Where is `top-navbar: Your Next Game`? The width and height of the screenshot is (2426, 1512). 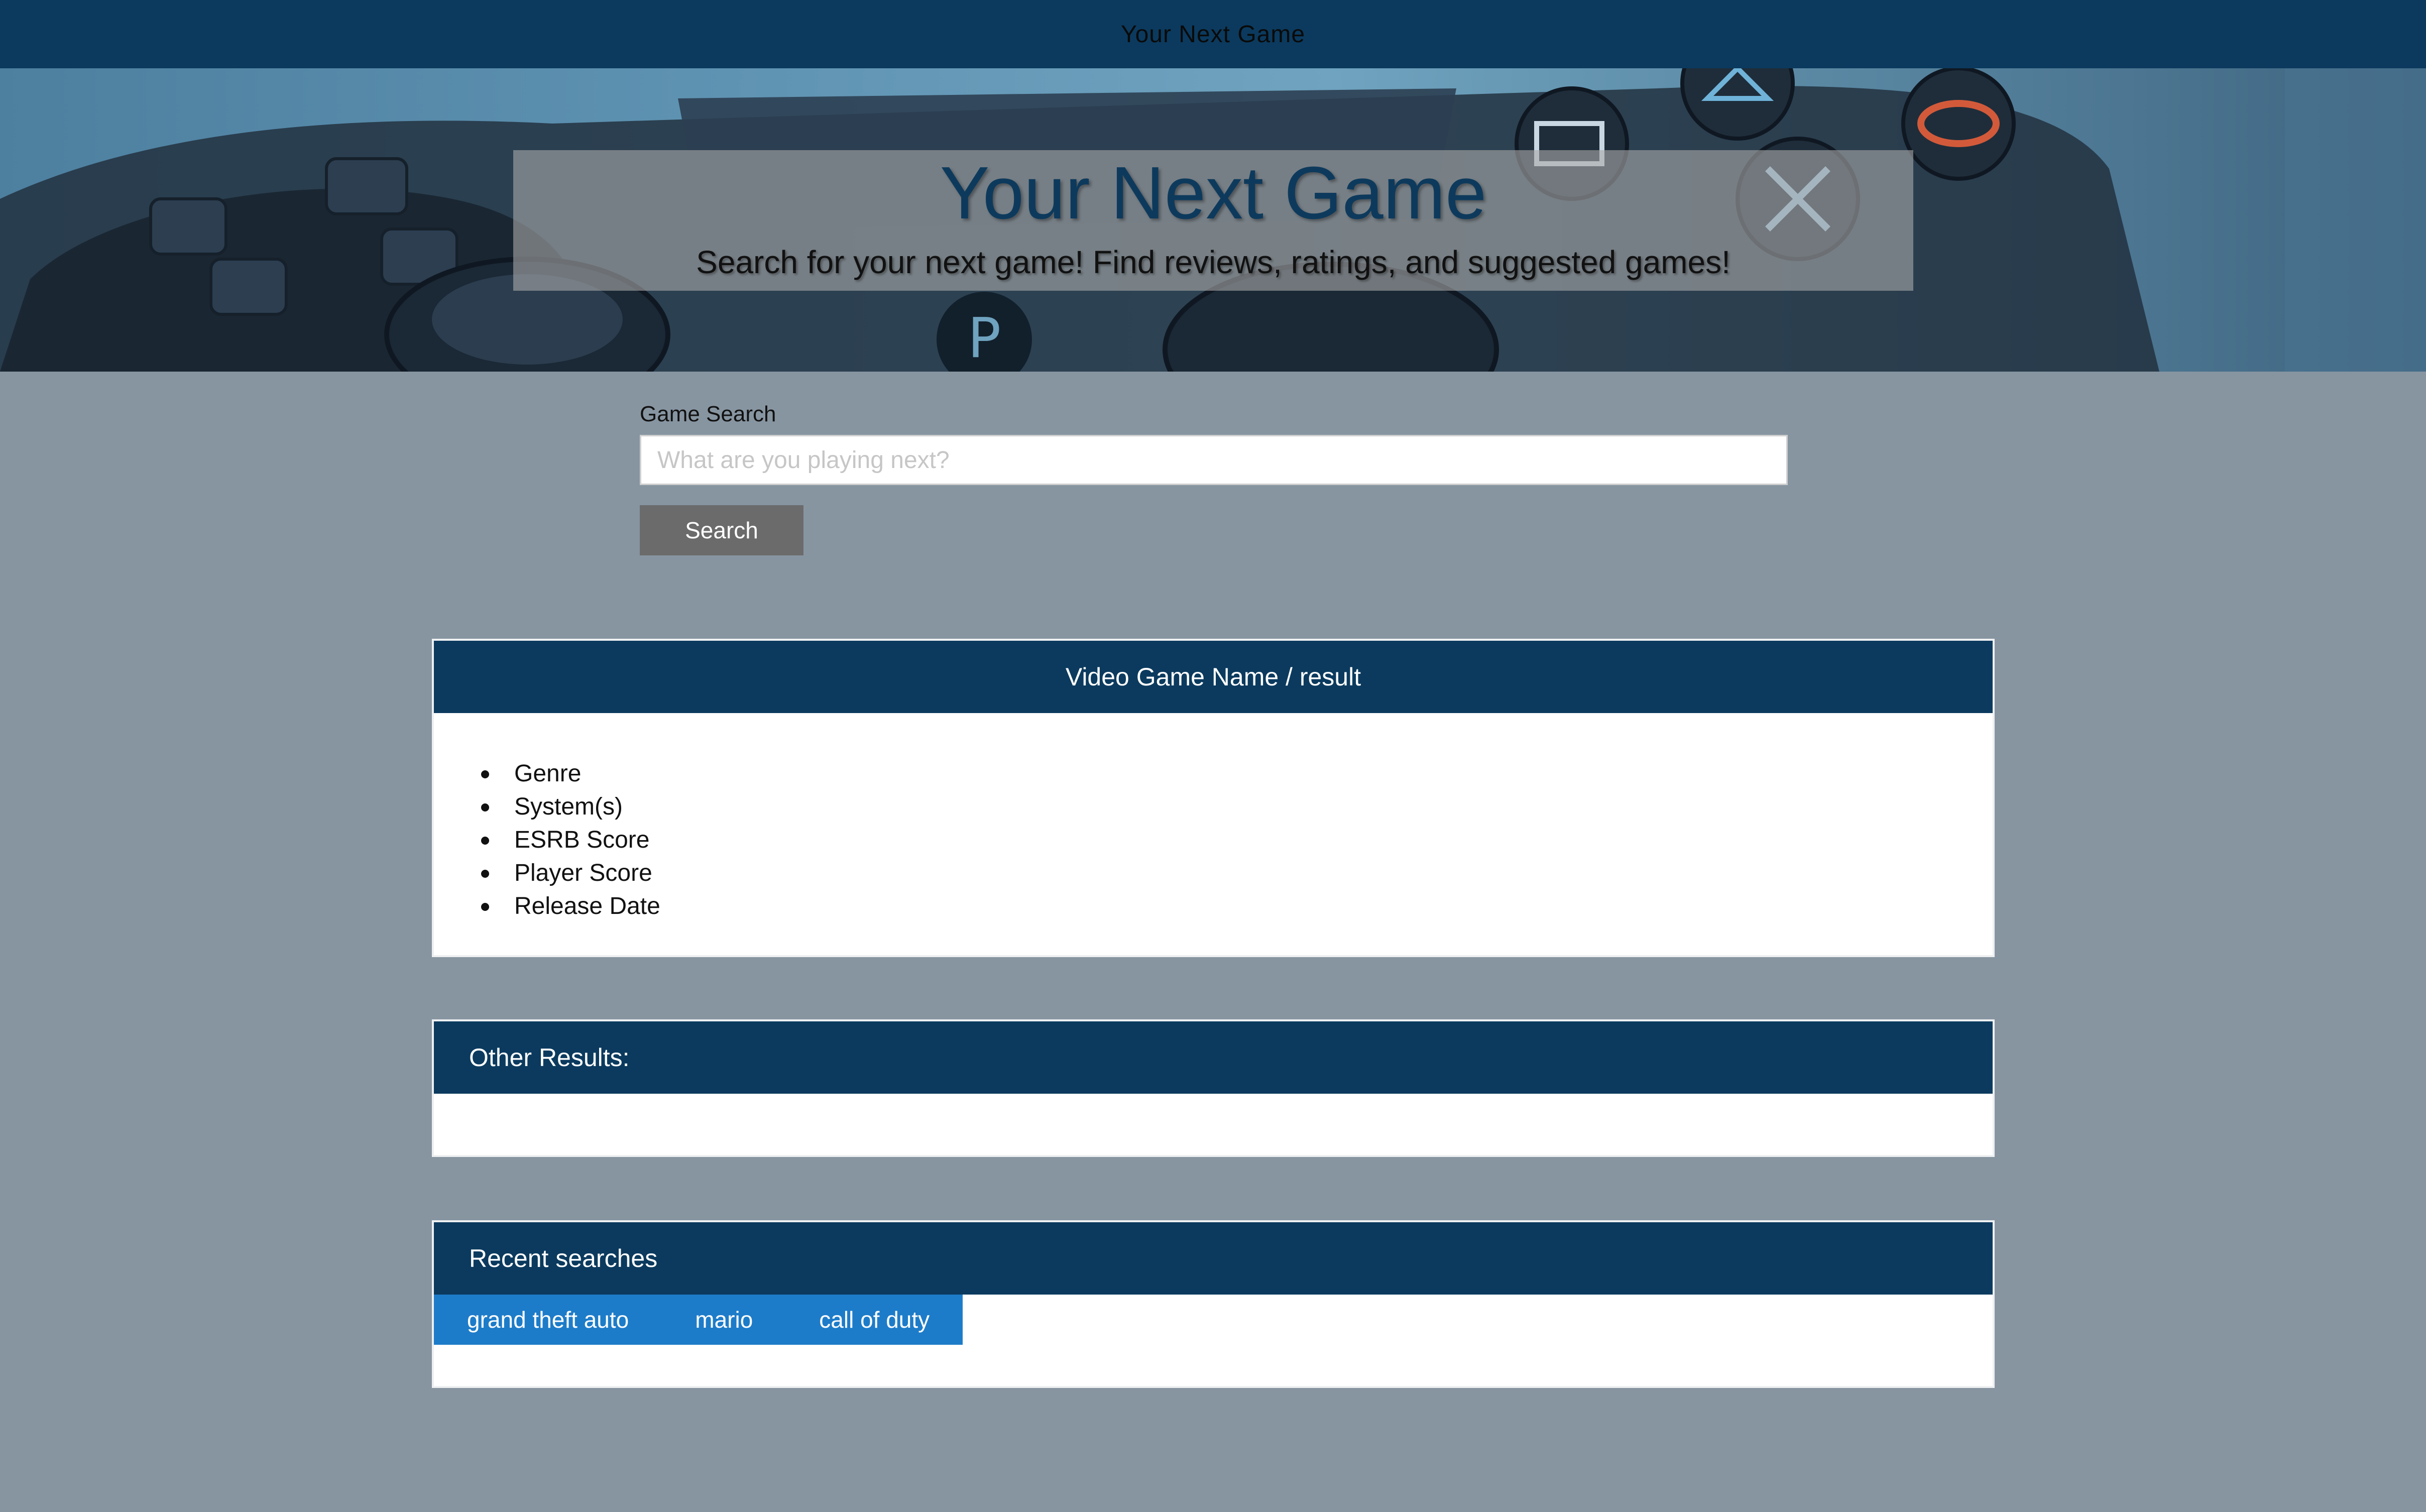 top-navbar: Your Next Game is located at coordinates (1213, 34).